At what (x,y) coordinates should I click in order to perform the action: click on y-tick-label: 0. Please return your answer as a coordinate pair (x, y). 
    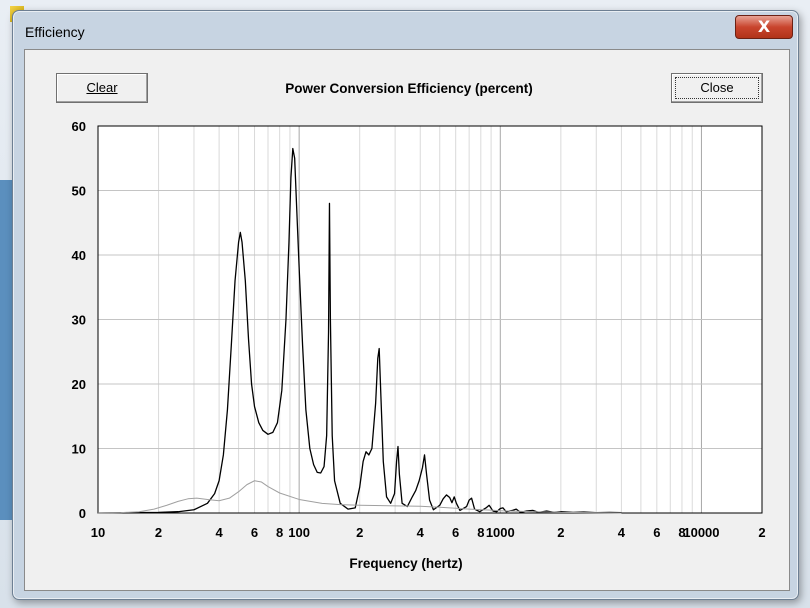
    Looking at the image, I should click on (82, 513).